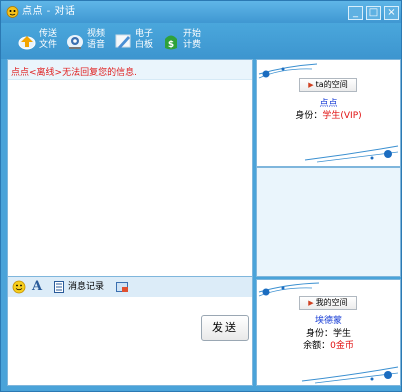  I want to click on offline-status-message: 点点<离线>无法回复您的信息., so click(74, 73).